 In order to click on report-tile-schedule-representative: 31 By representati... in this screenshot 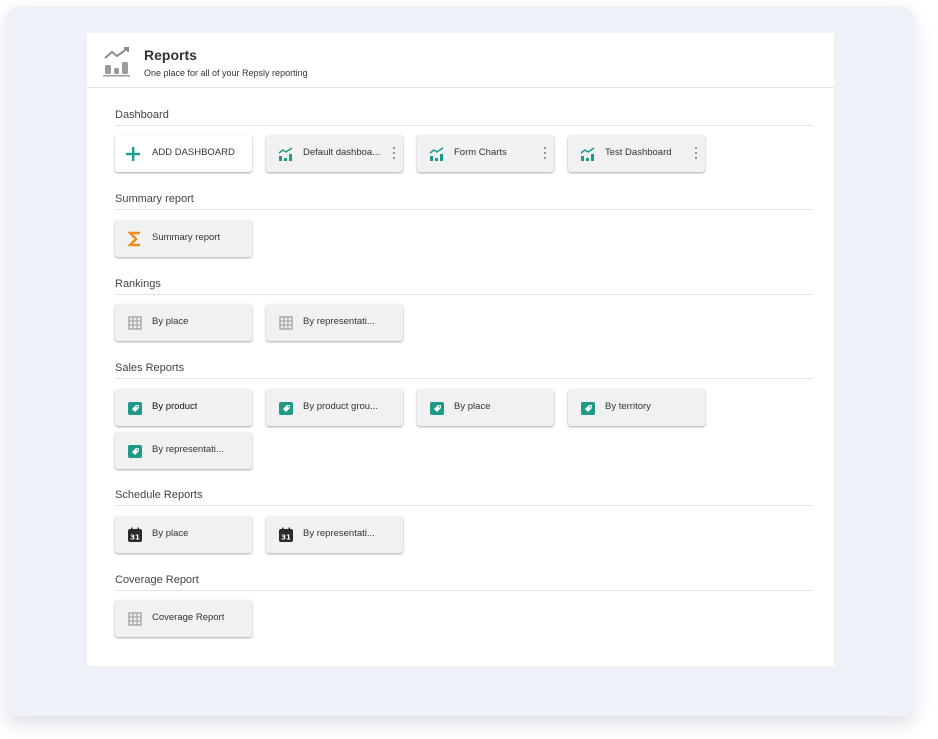, I will do `click(334, 534)`.